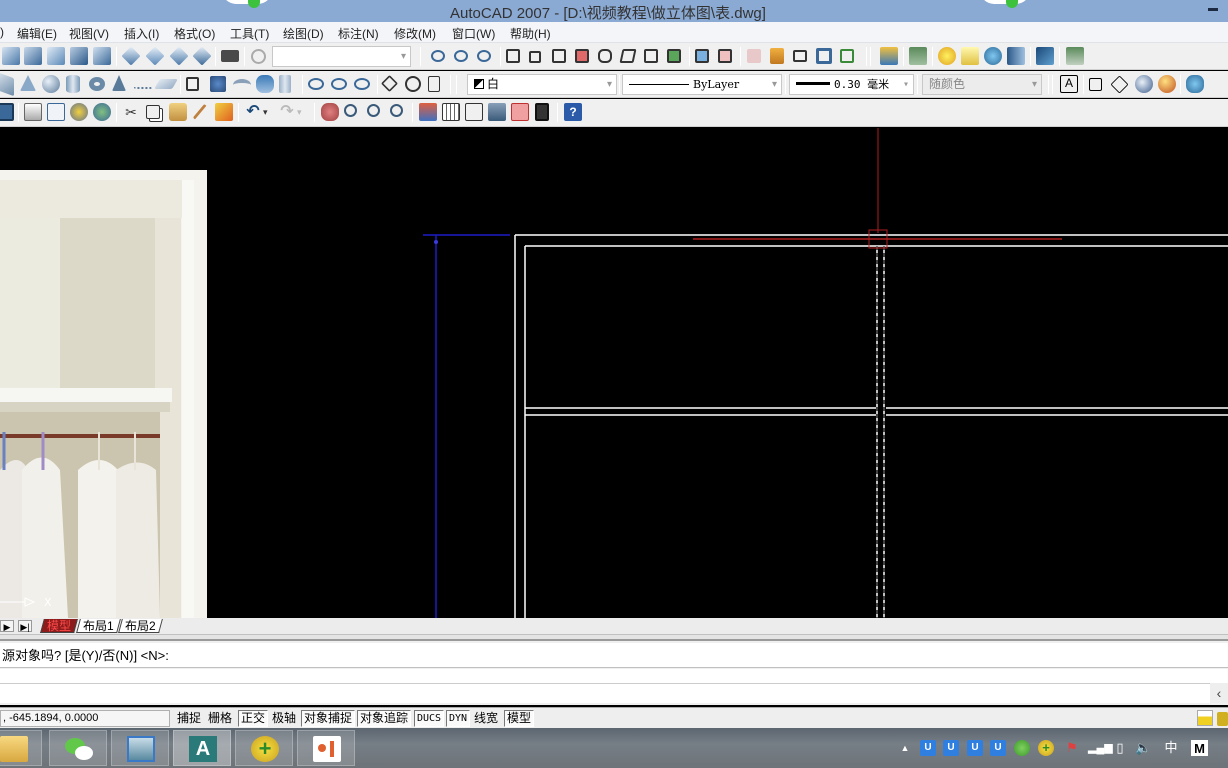 Image resolution: width=1228 pixels, height=768 pixels. What do you see at coordinates (21, 748) in the screenshot?
I see `taskbar-file-explorer` at bounding box center [21, 748].